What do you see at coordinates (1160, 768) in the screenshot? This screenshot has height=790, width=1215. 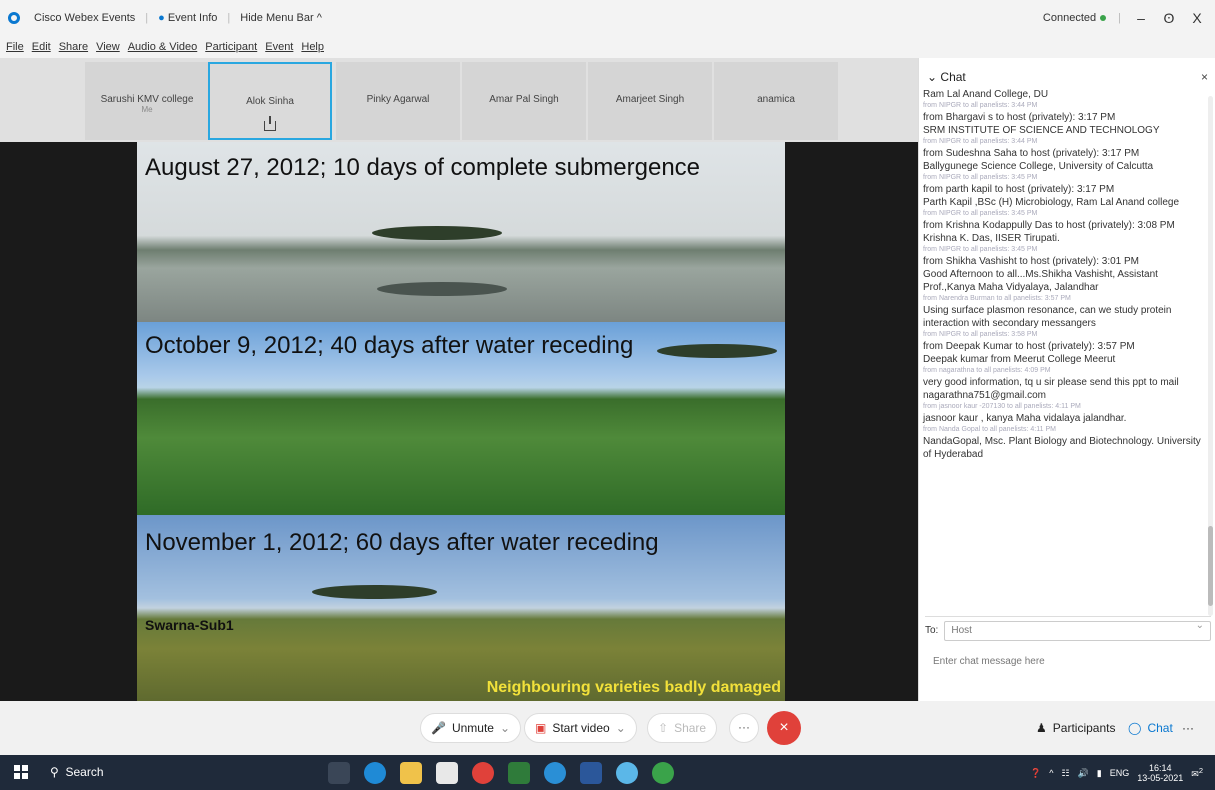 I see `clock-time: 16:14` at bounding box center [1160, 768].